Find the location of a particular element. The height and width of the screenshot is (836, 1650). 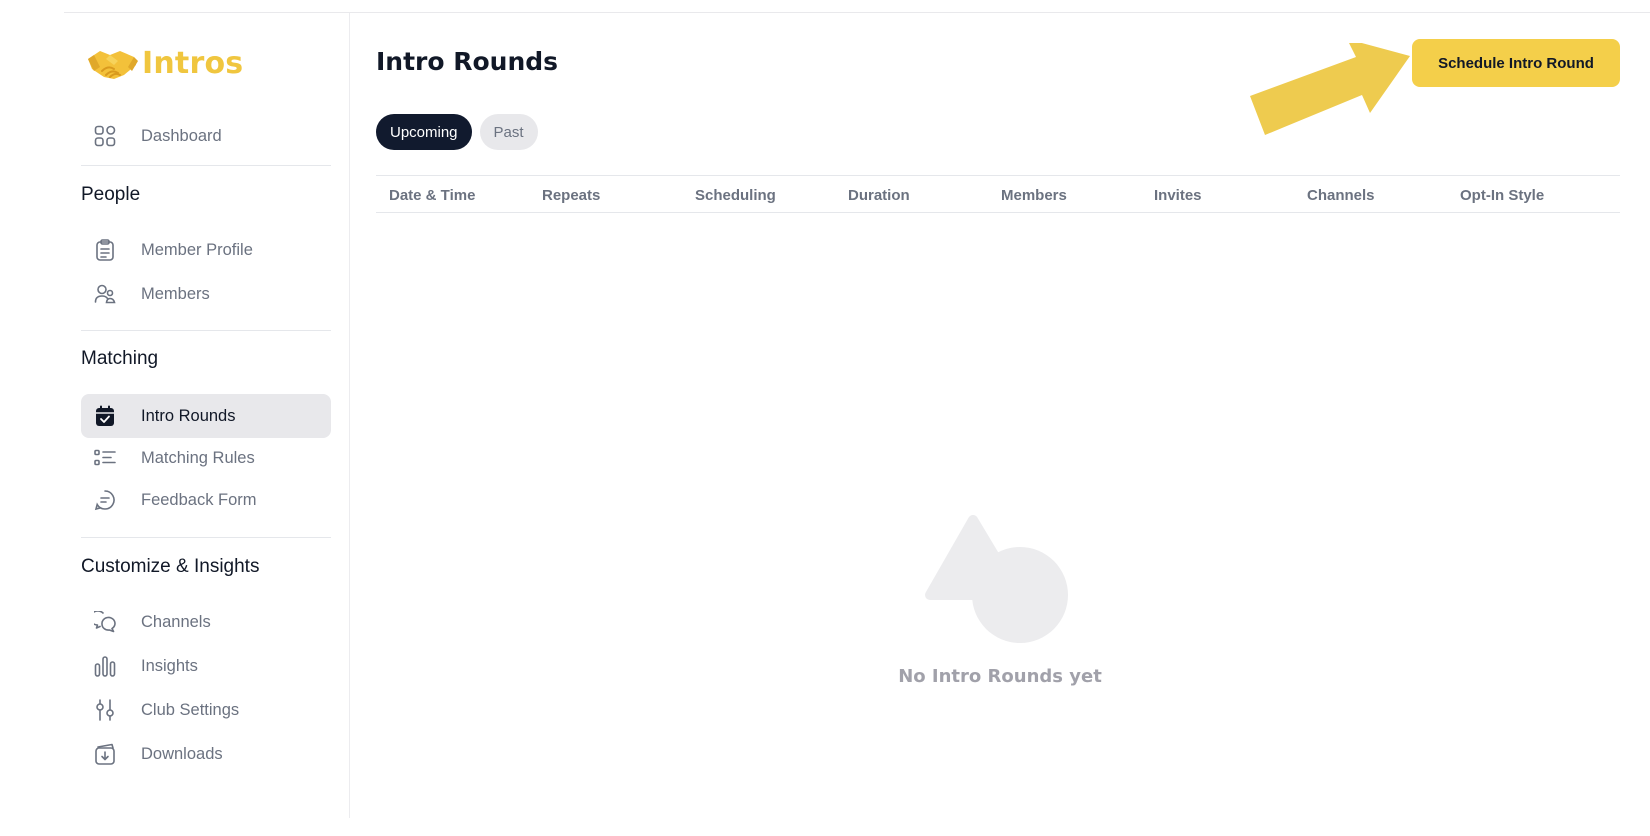

sidebar-item-label: Club Settings is located at coordinates (190, 709).